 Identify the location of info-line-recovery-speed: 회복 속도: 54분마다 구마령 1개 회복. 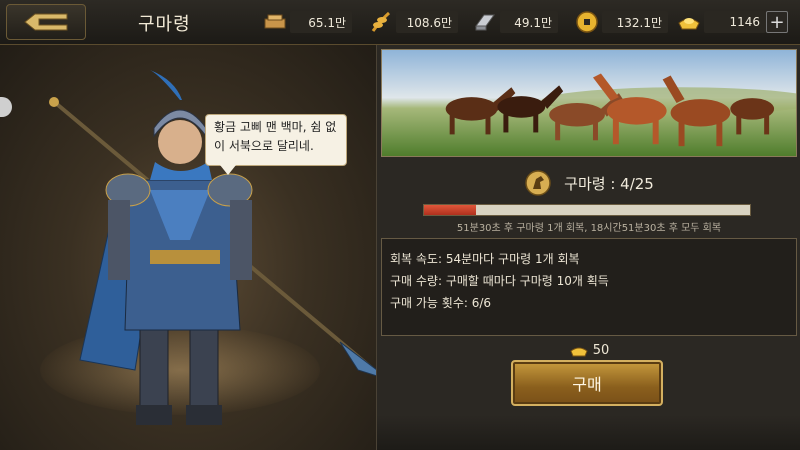
(485, 259).